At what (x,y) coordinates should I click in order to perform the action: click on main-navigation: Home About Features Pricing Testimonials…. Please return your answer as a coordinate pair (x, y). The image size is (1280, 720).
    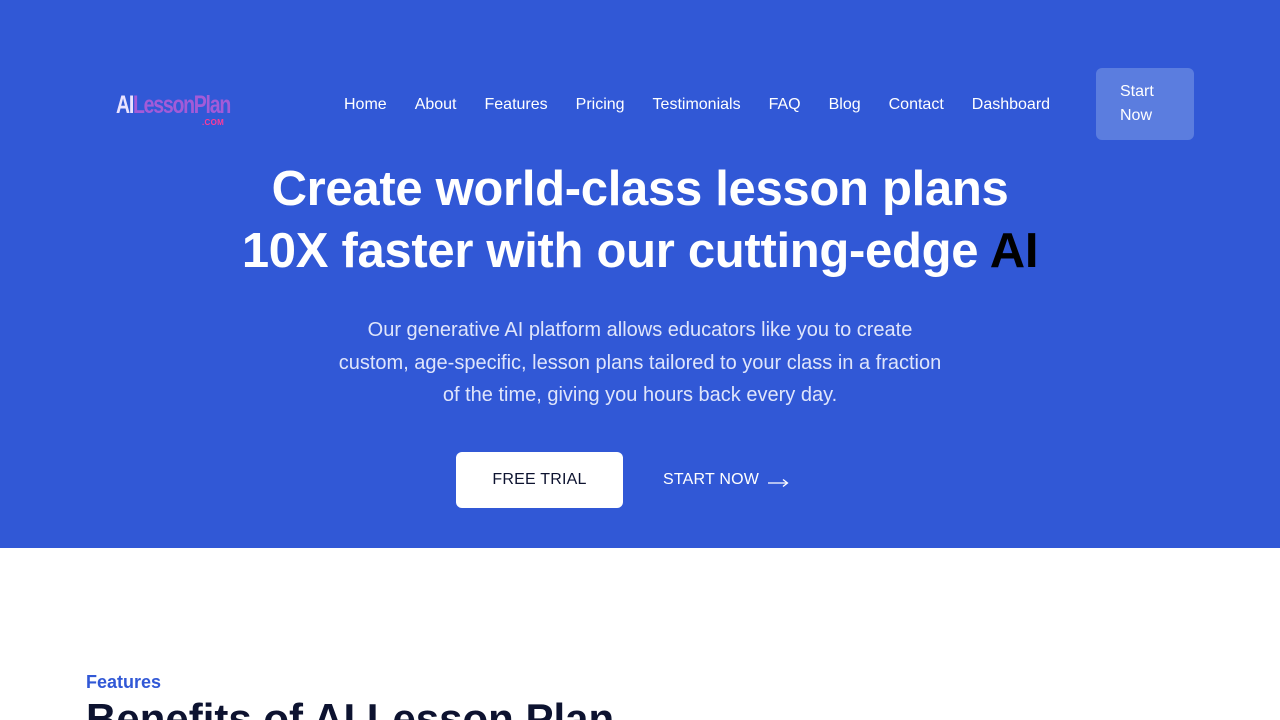
    Looking at the image, I should click on (697, 105).